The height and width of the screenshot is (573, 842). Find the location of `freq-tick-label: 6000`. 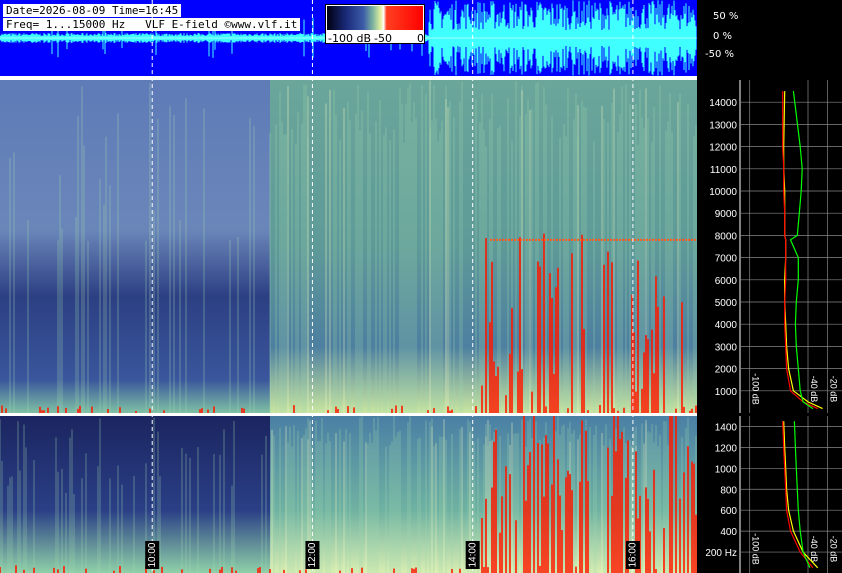

freq-tick-label: 6000 is located at coordinates (726, 281).